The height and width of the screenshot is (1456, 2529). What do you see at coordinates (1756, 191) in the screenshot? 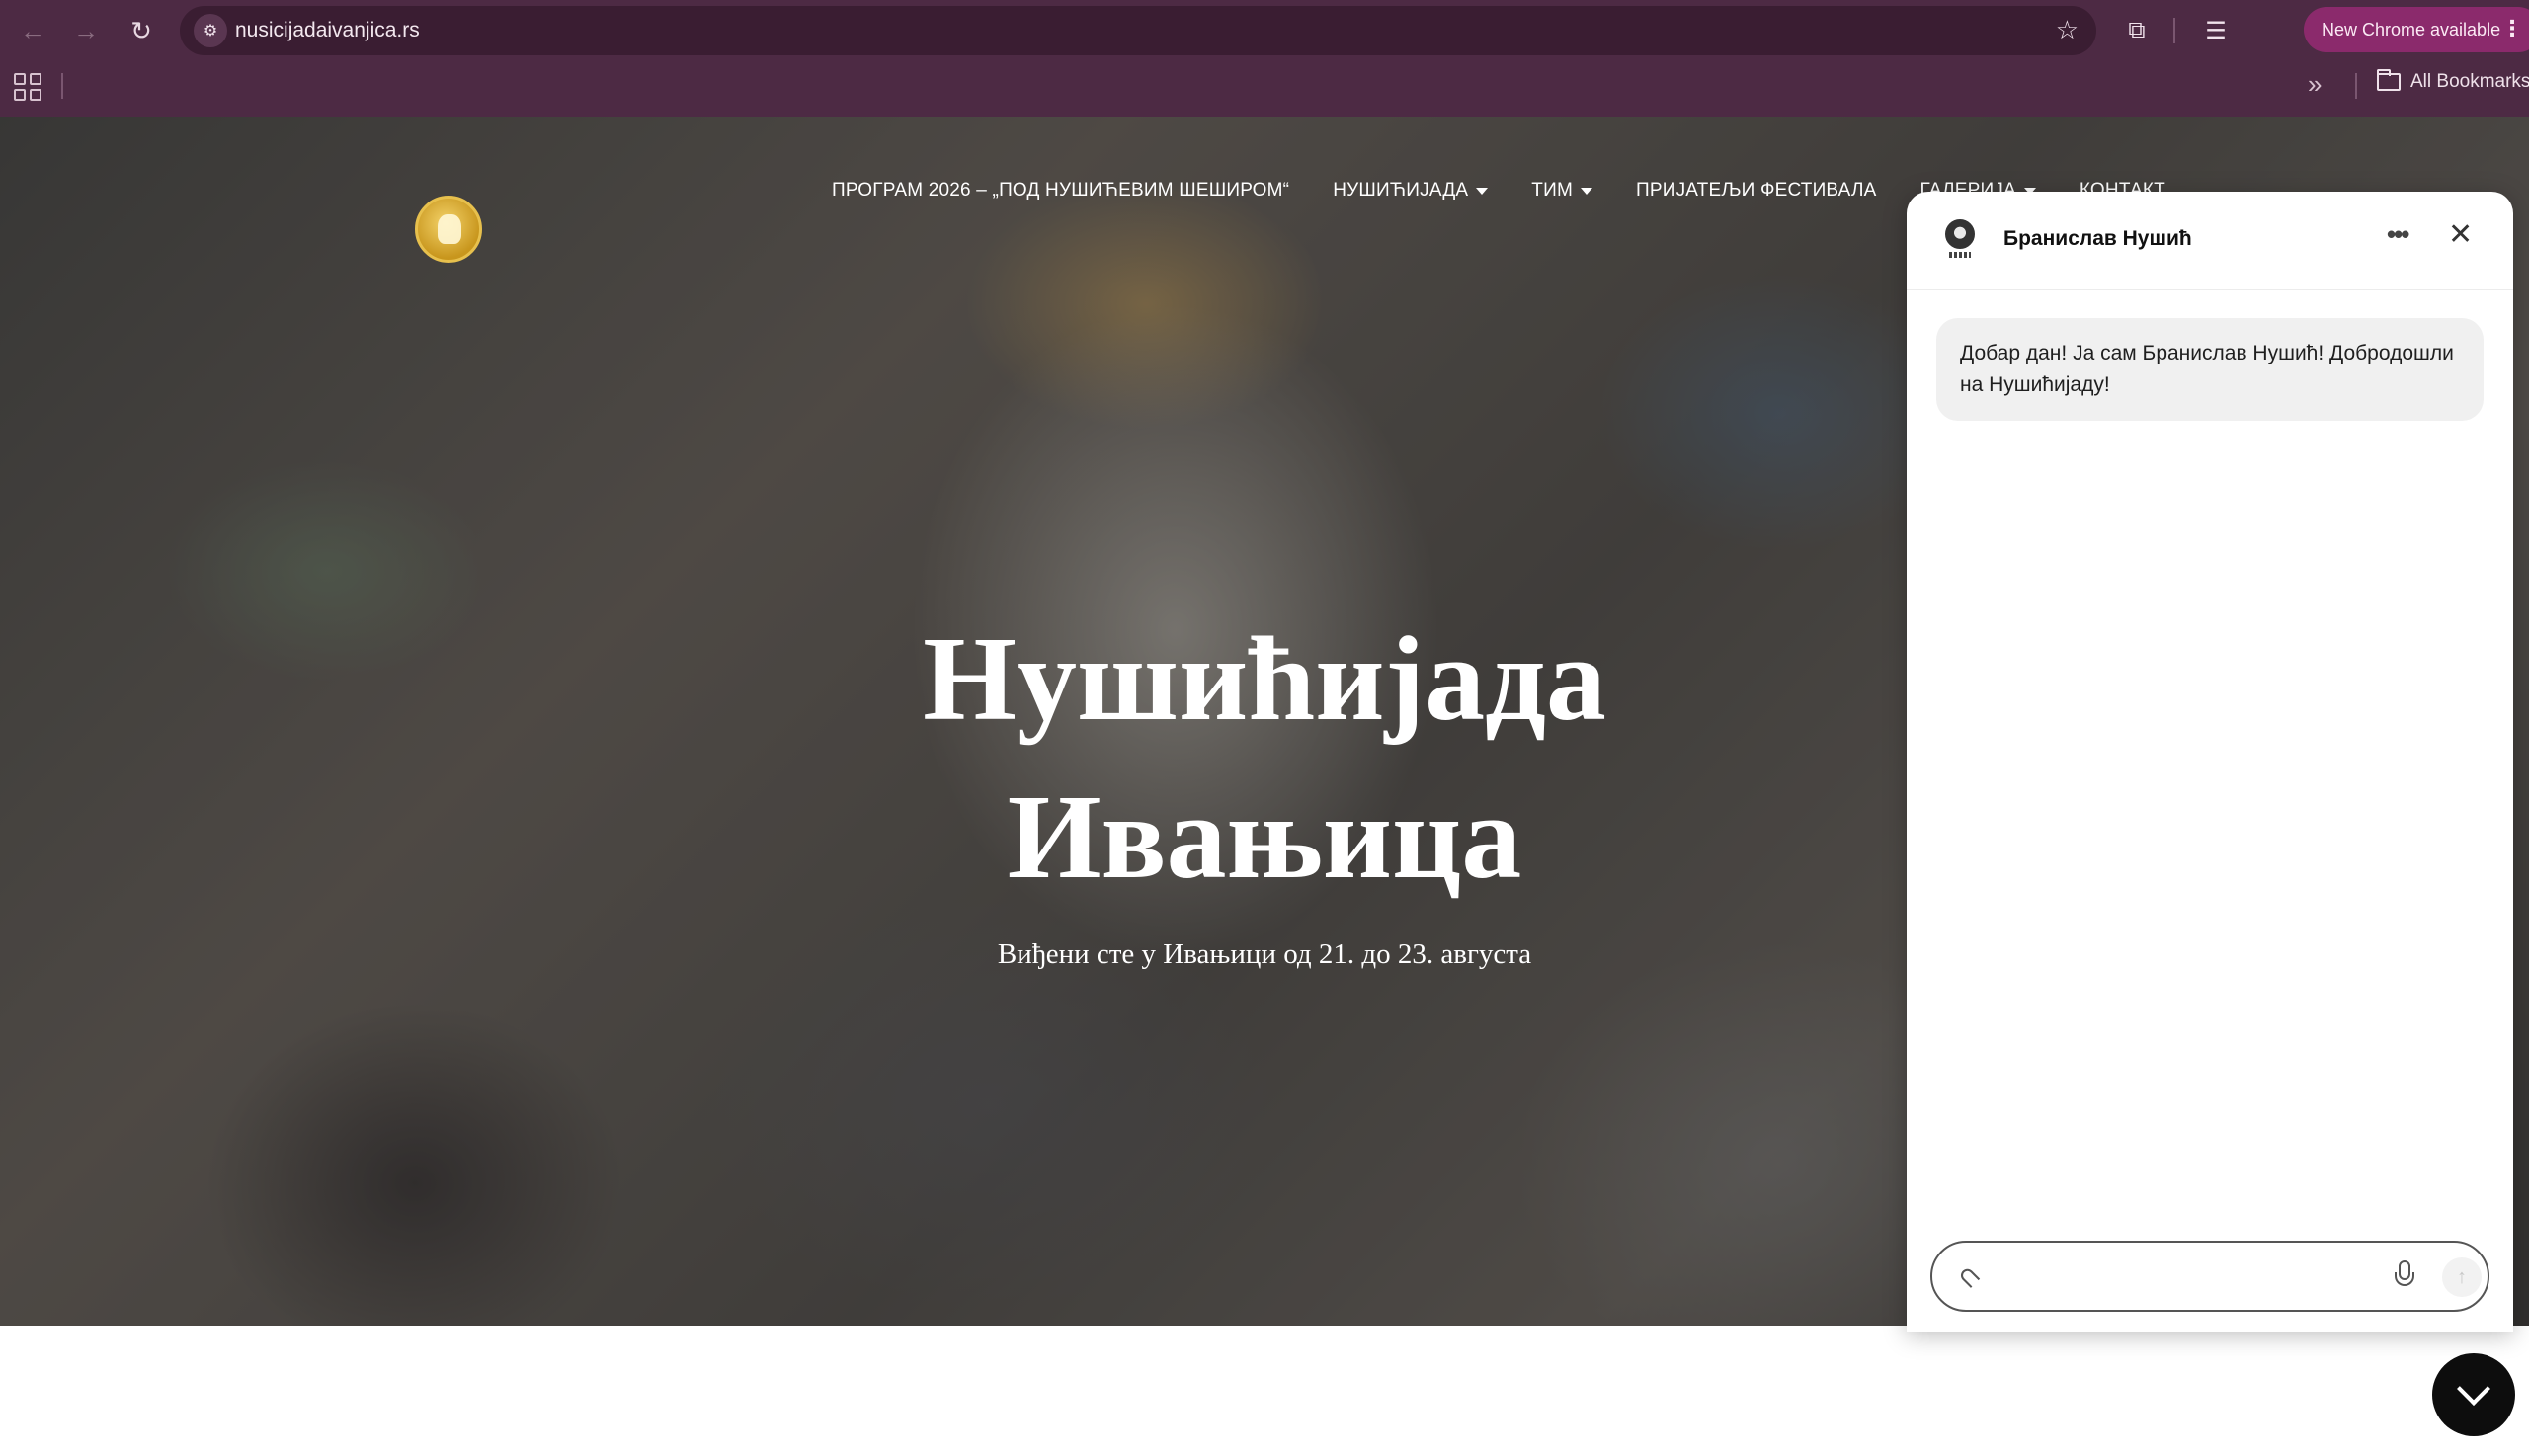
I see `nav-item-prijatelji: ПРИЈАТЕЉИ ФЕСТИВАЛА` at bounding box center [1756, 191].